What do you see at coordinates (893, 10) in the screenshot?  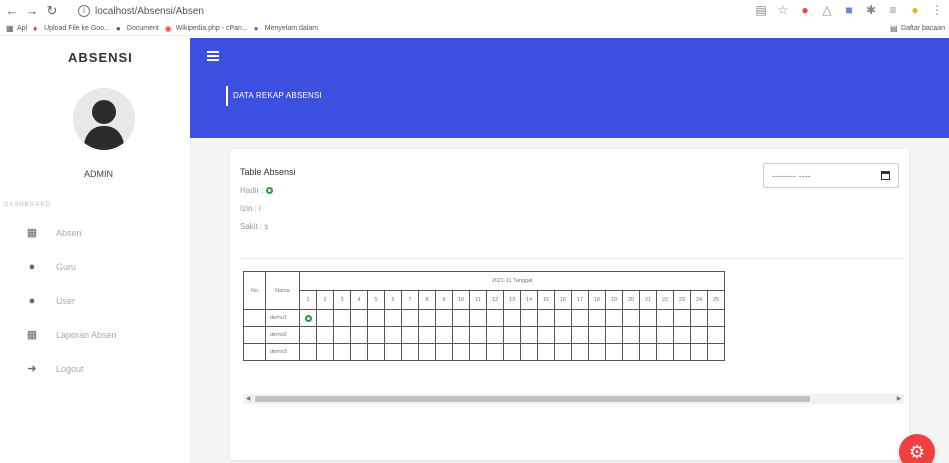 I see `reading-list-icon: ≡` at bounding box center [893, 10].